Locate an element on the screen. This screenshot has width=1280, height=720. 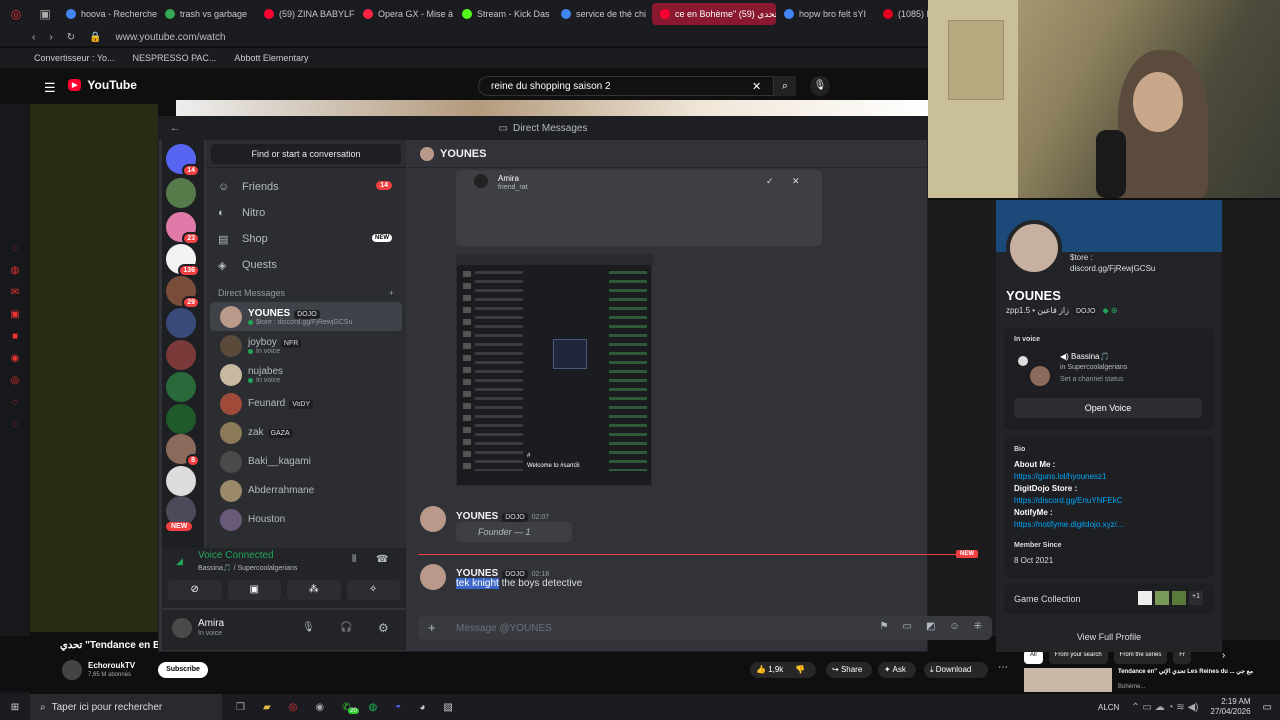
gift-icon: ⚑ is located at coordinates (884, 626).